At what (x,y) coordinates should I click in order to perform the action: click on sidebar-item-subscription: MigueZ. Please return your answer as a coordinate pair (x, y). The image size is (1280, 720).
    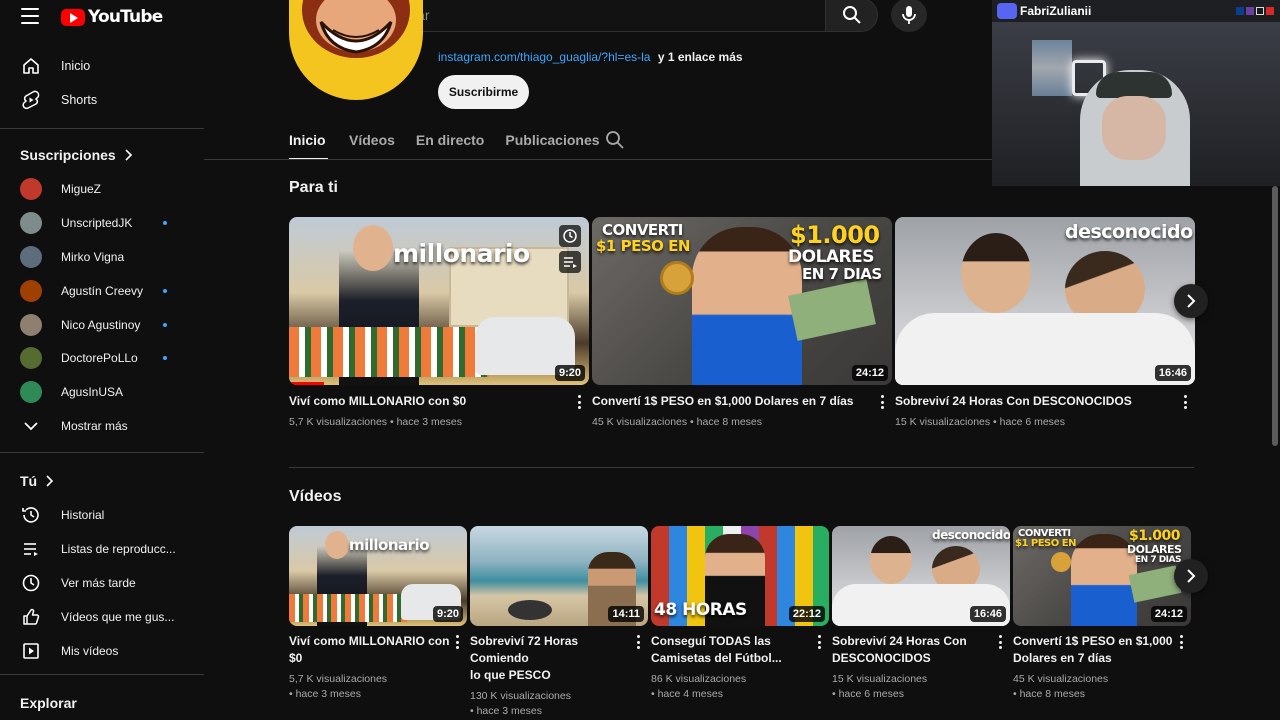
    Looking at the image, I should click on (102, 189).